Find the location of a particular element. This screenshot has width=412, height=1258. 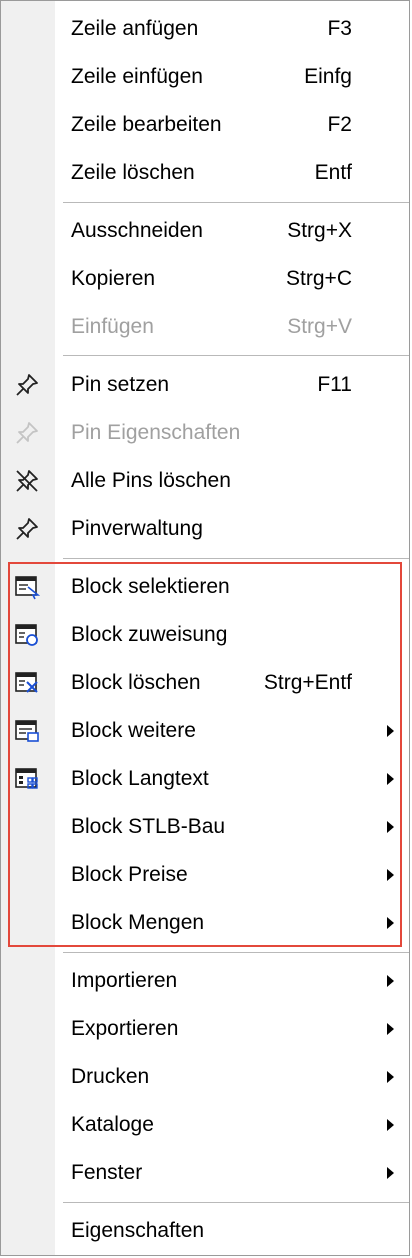

pin-remove-icon is located at coordinates (27, 481).